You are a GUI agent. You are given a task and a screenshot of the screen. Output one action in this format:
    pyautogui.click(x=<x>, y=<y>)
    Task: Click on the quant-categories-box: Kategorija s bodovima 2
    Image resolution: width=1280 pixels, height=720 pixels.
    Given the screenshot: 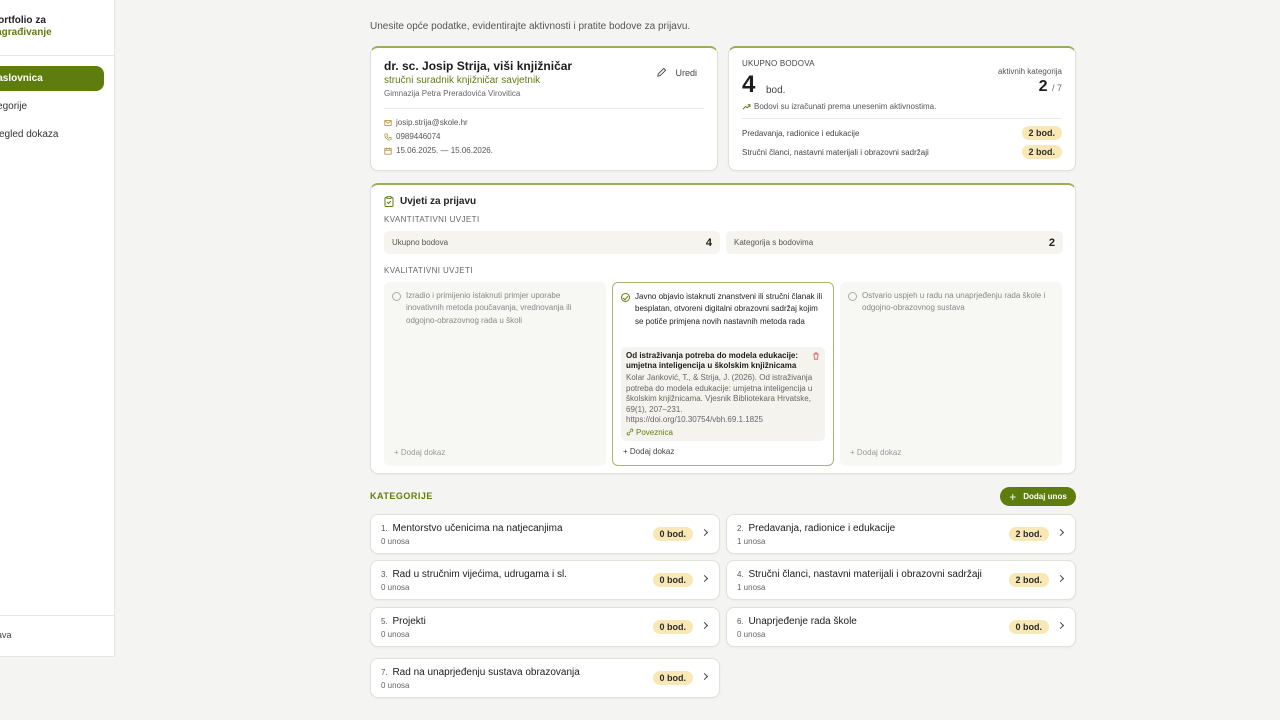 What is the action you would take?
    pyautogui.click(x=894, y=242)
    